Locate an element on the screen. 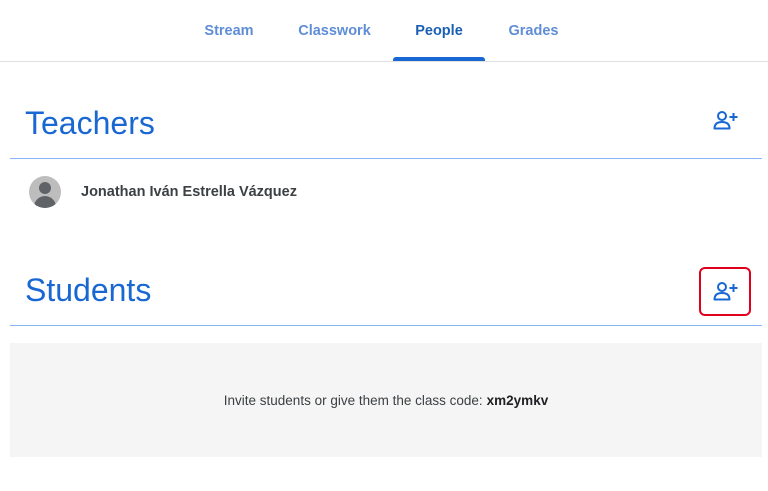  person-add-icon is located at coordinates (725, 120).